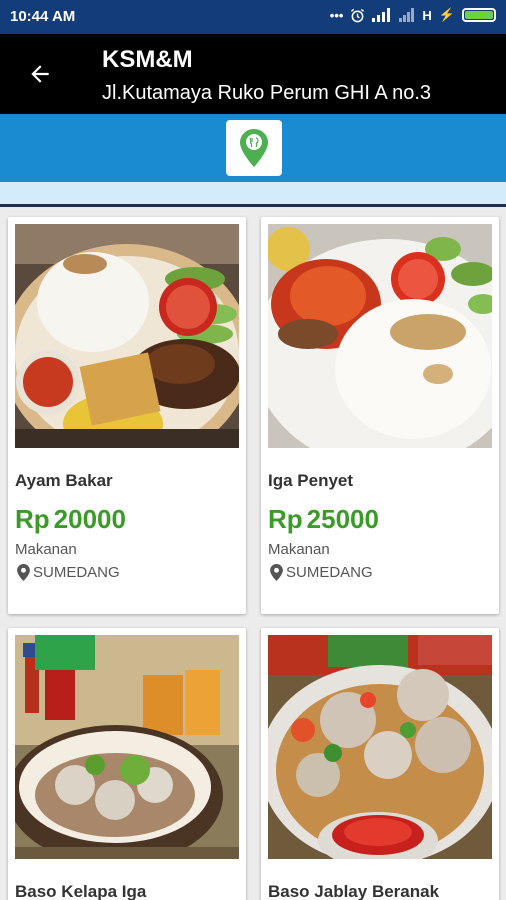 The height and width of the screenshot is (900, 506). Describe the element at coordinates (427, 15) in the screenshot. I see `network-type: H` at that location.